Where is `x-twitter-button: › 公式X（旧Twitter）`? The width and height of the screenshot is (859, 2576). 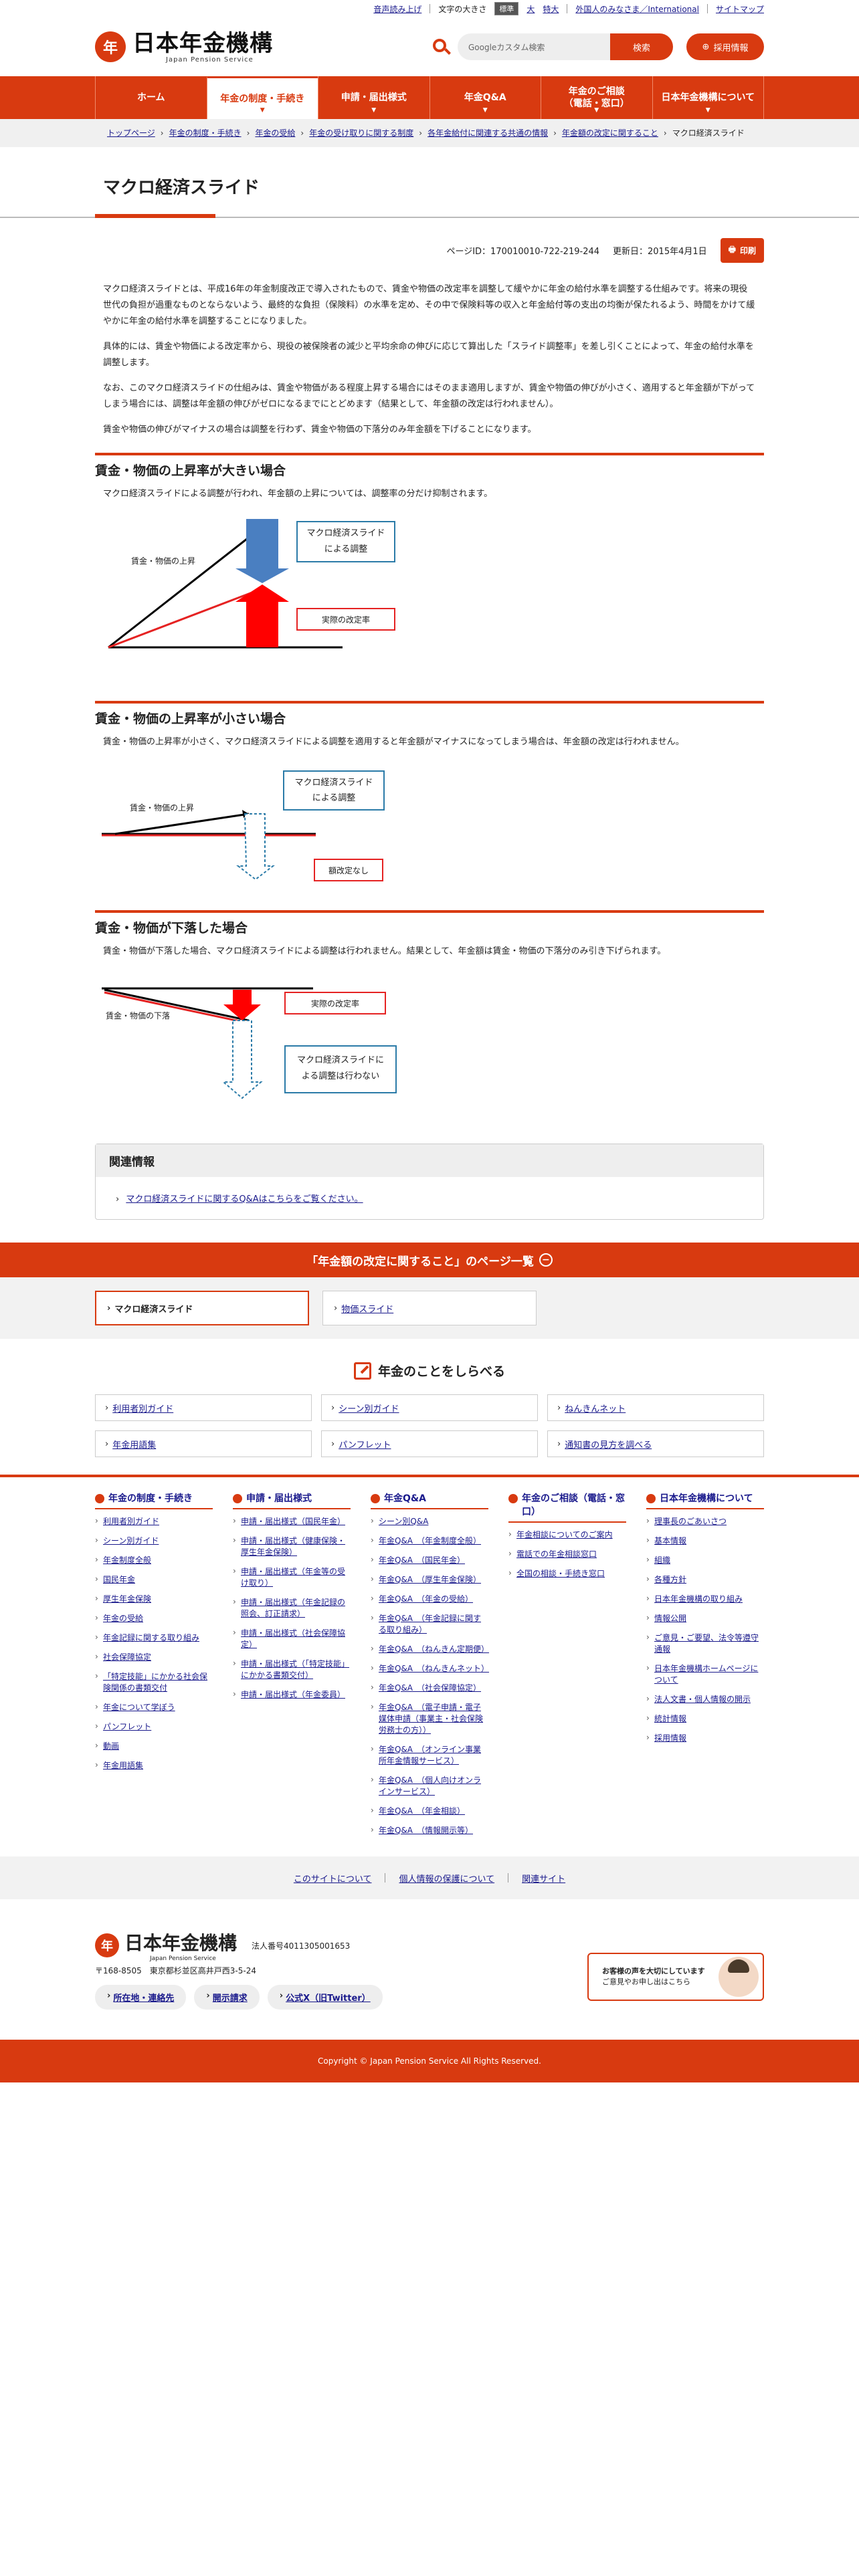 x-twitter-button: › 公式X（旧Twitter） is located at coordinates (325, 1997).